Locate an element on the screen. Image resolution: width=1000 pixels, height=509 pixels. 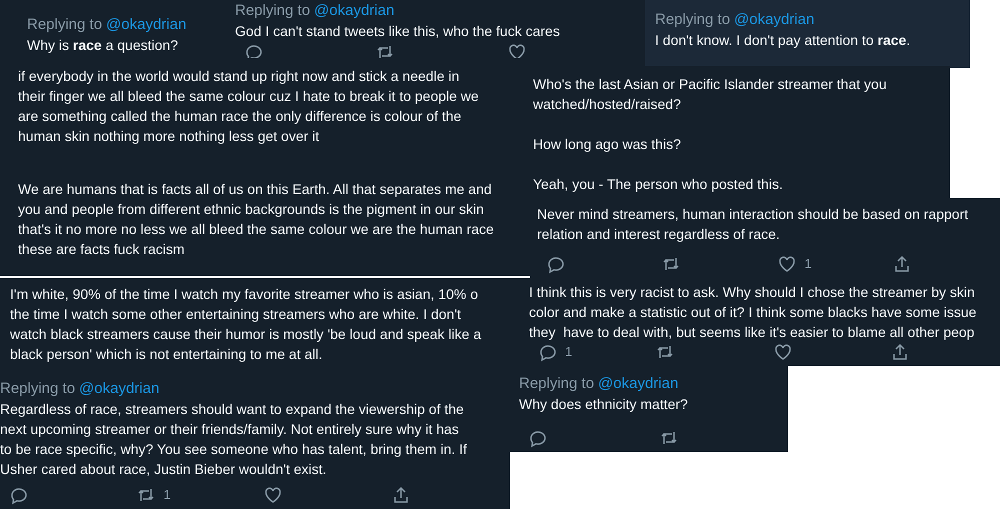
tweet-text: How long ago was this? is located at coordinates (607, 144).